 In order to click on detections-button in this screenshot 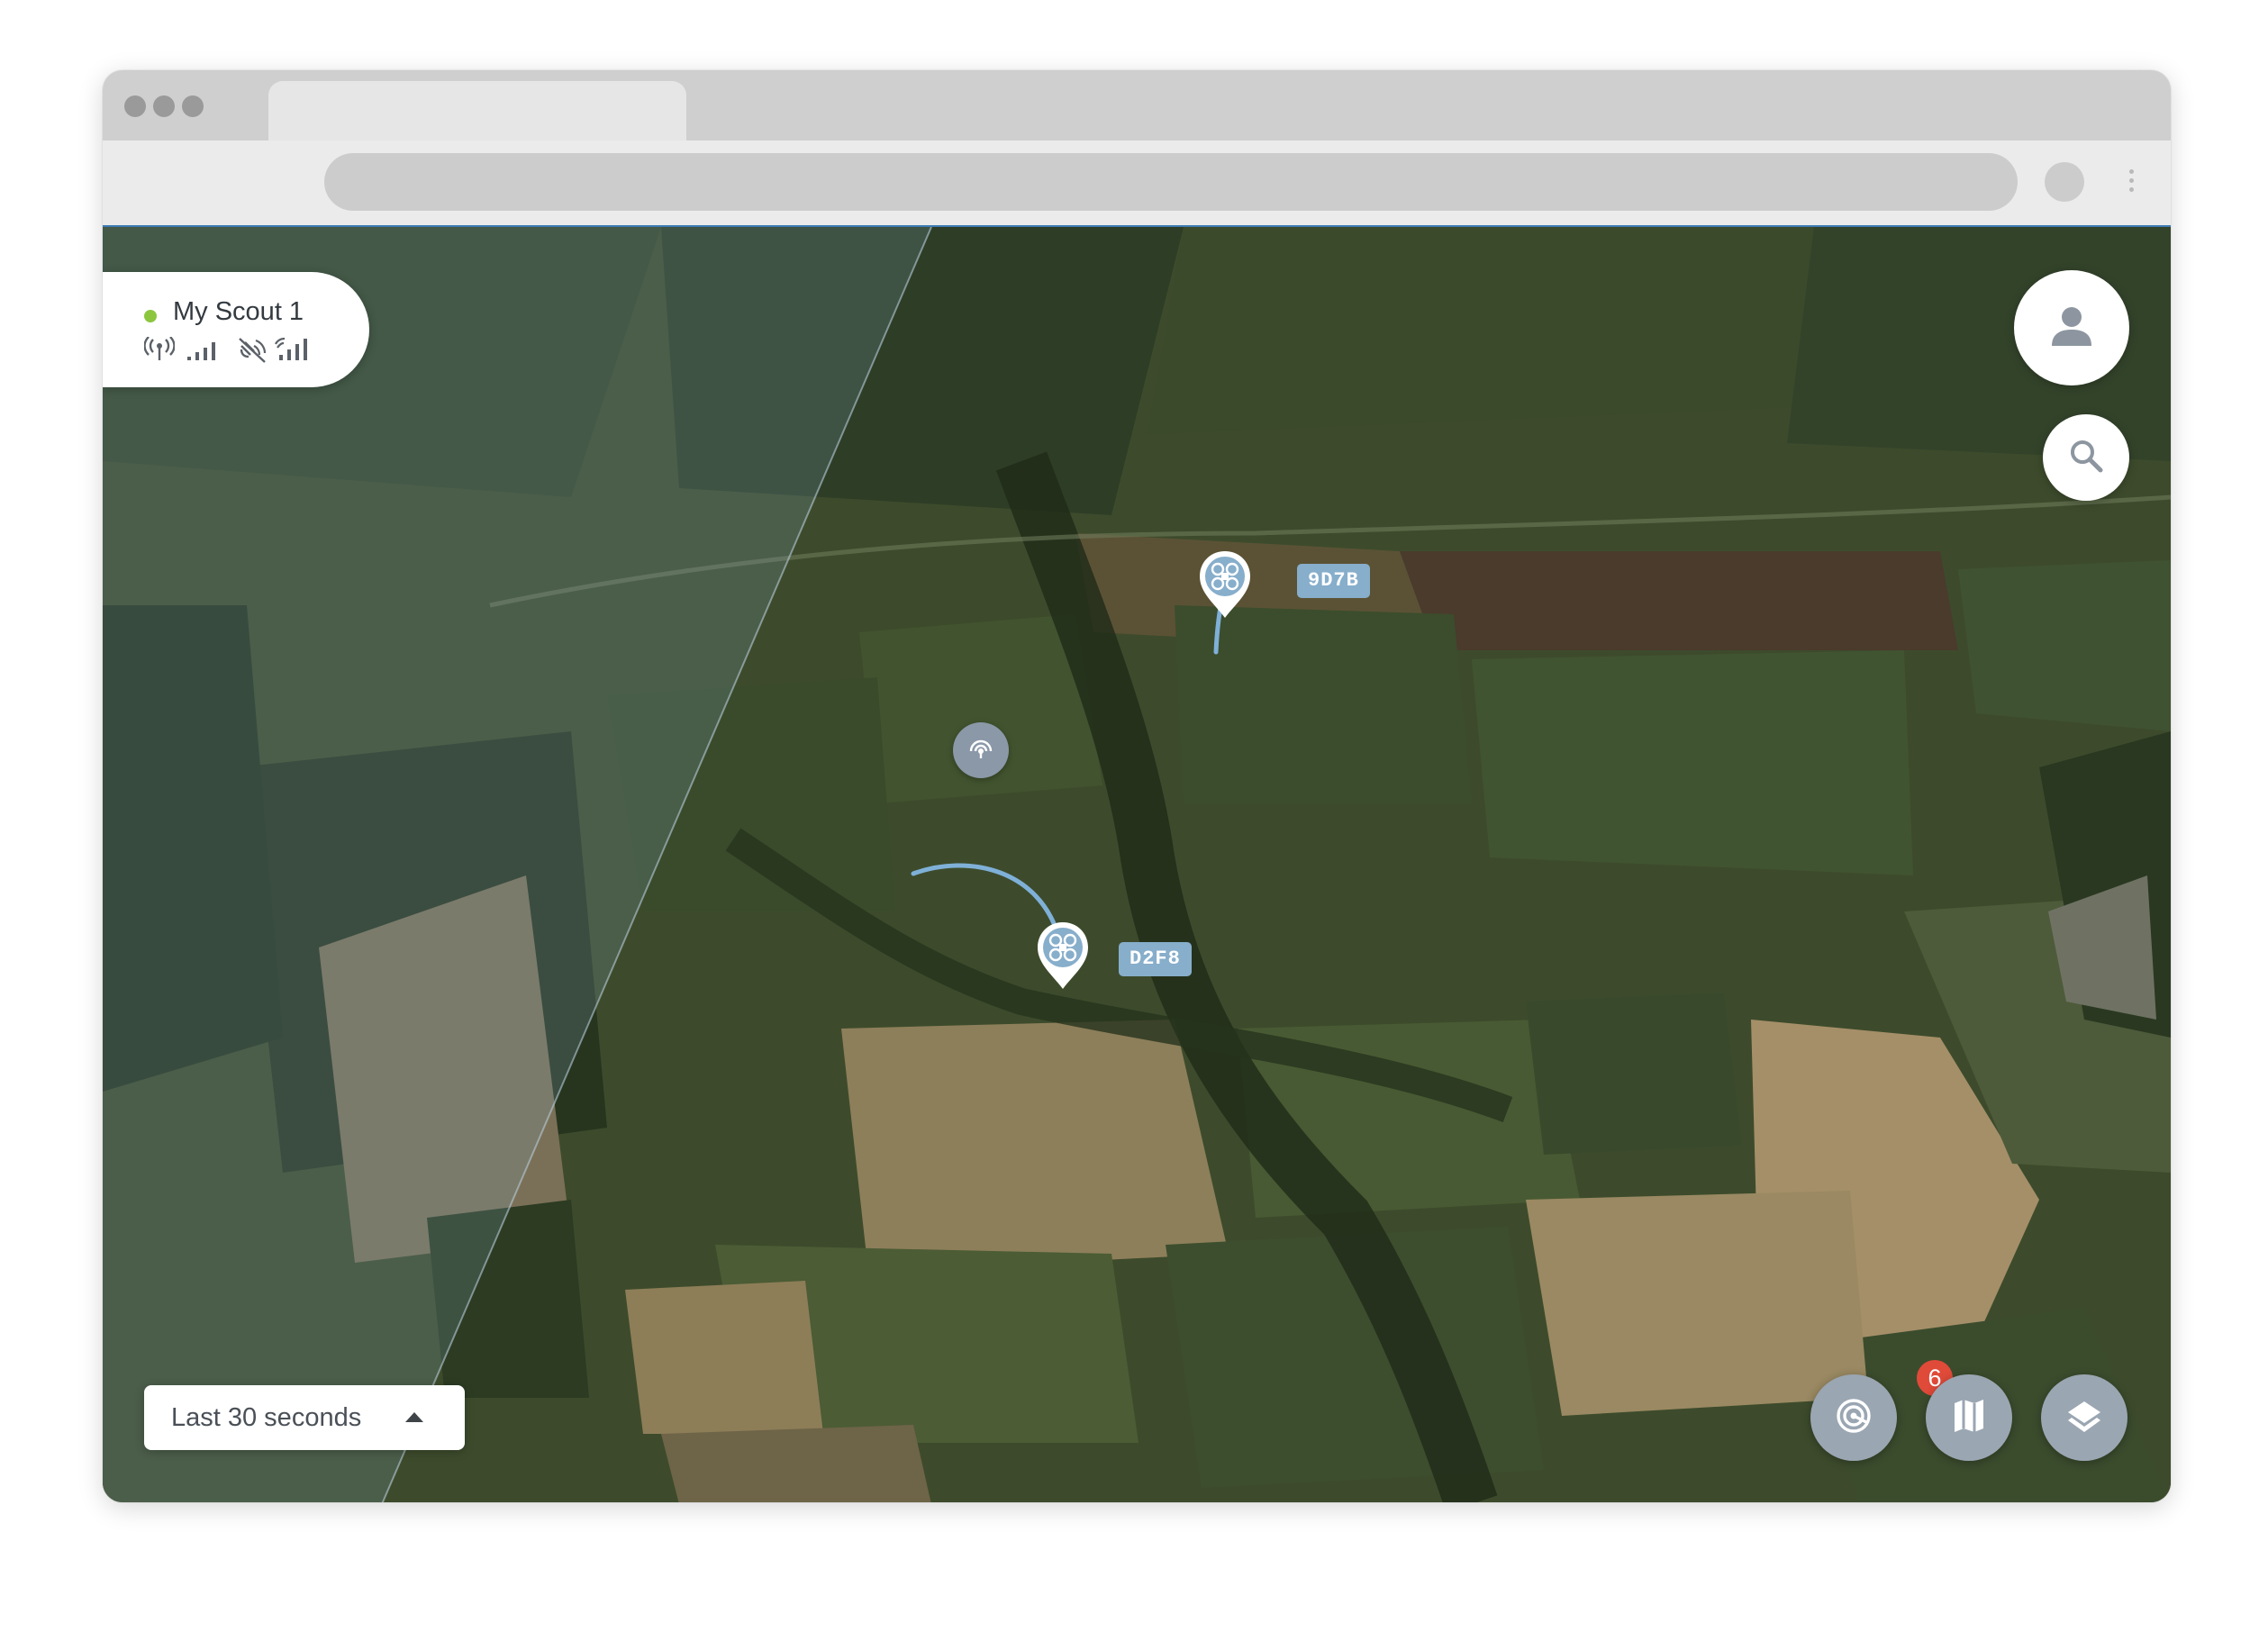, I will do `click(1854, 1417)`.